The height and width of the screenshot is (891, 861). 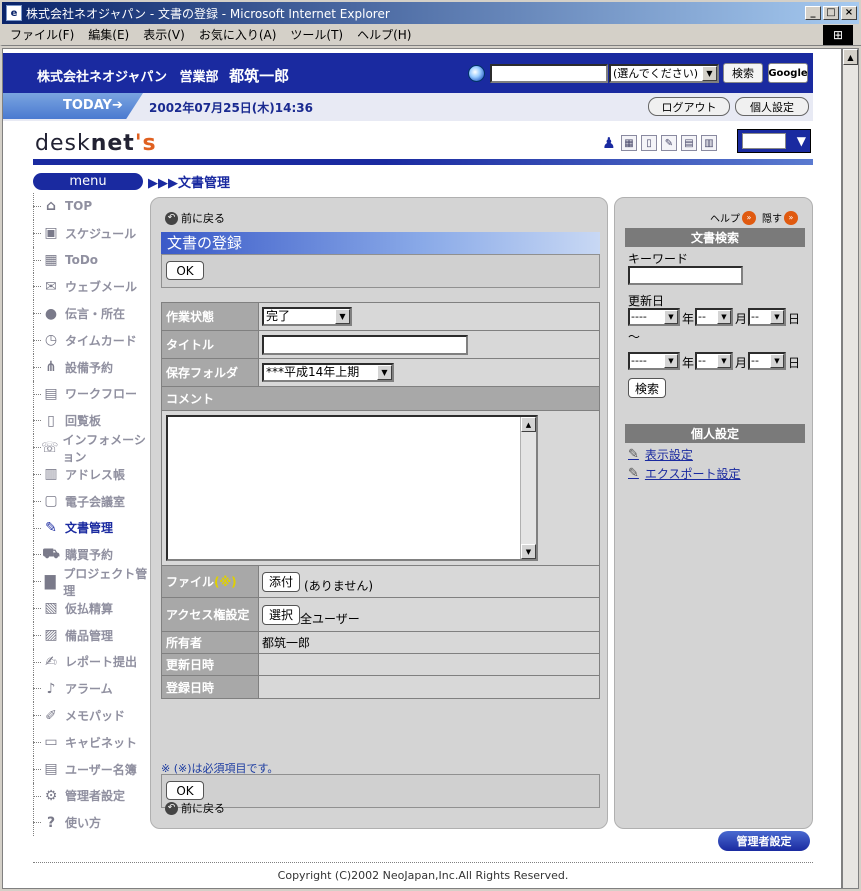 What do you see at coordinates (767, 361) in the screenshot?
I see `to-day-select: -- ▼` at bounding box center [767, 361].